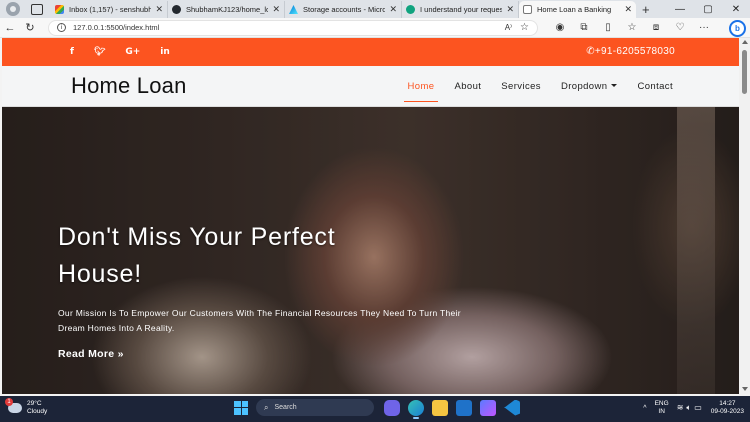 The height and width of the screenshot is (422, 750). What do you see at coordinates (421, 89) in the screenshot?
I see `nav-home: Home` at bounding box center [421, 89].